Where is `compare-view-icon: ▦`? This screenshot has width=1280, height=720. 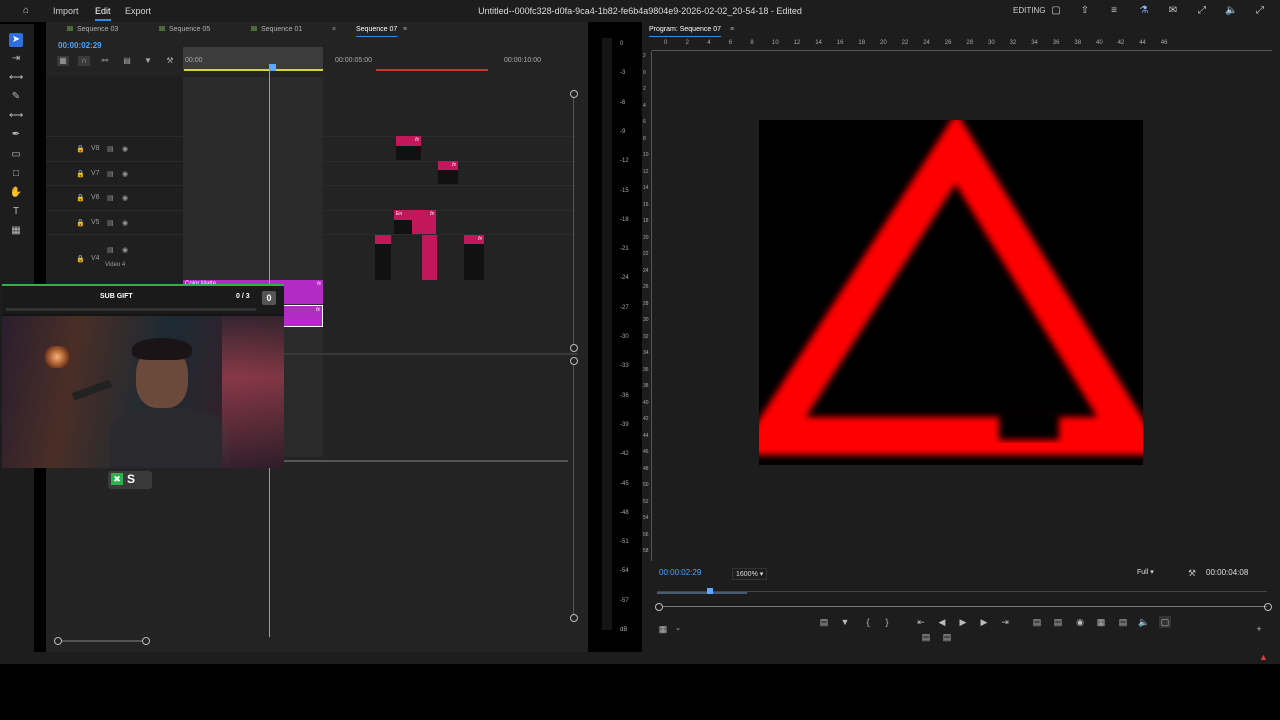
compare-view-icon: ▦ is located at coordinates (1101, 622).